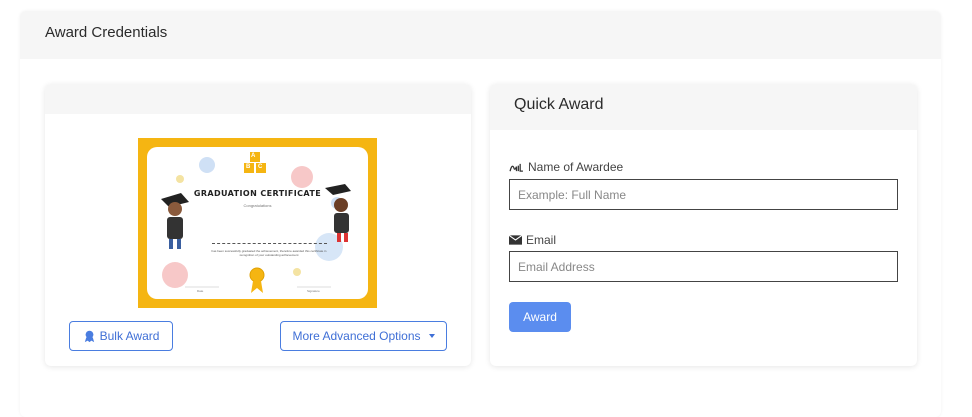 This screenshot has height=417, width=972. Describe the element at coordinates (576, 167) in the screenshot. I see `name-label-text: Name of Awardee` at that location.